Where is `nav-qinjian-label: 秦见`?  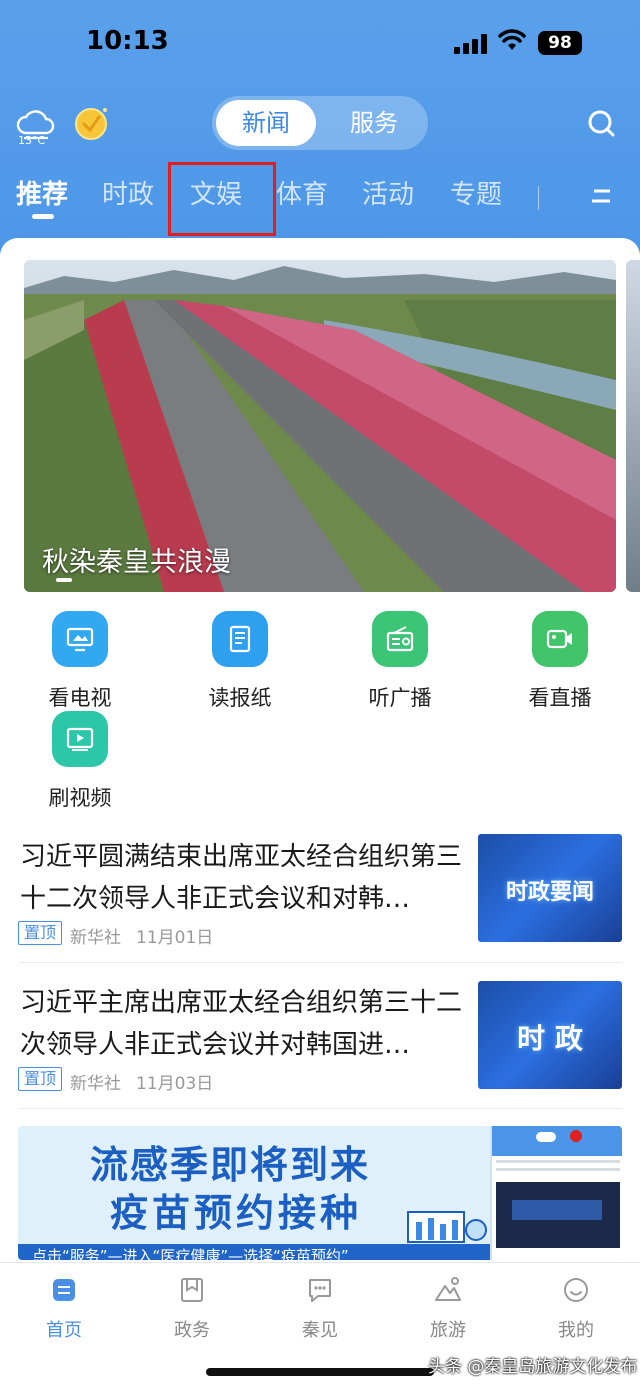
nav-qinjian-label: 秦见 is located at coordinates (320, 1330).